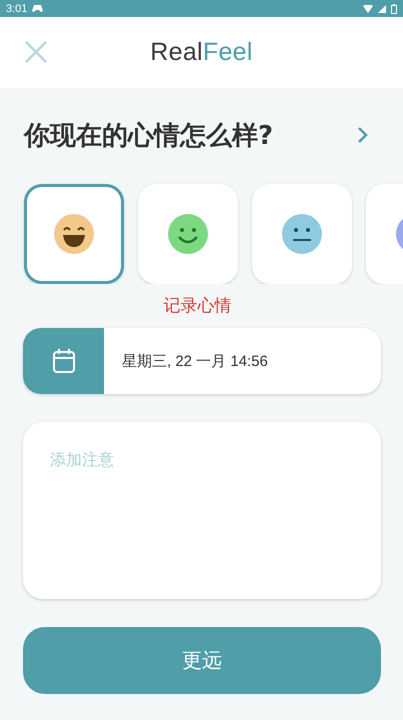  Describe the element at coordinates (368, 8) in the screenshot. I see `wifi-icon` at that location.